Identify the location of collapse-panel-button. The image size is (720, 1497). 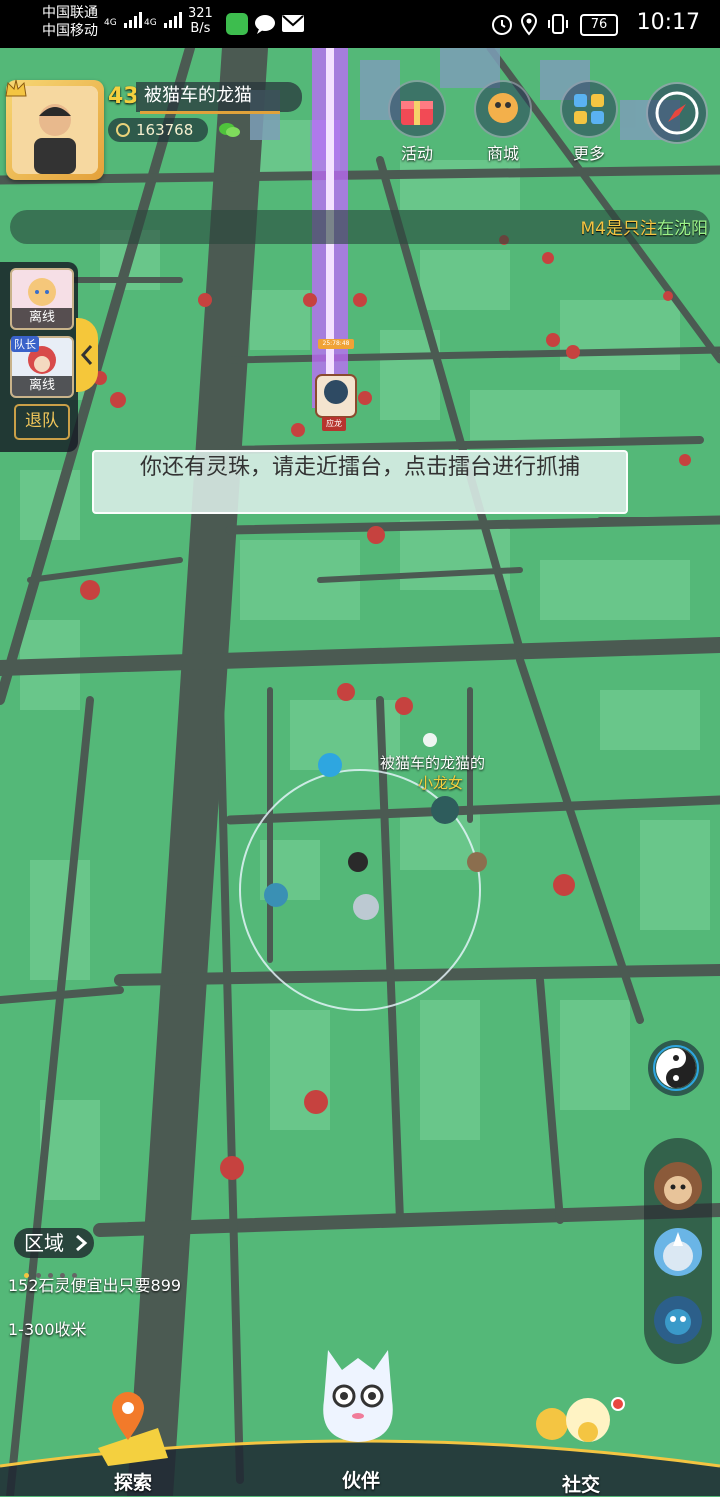
(87, 355).